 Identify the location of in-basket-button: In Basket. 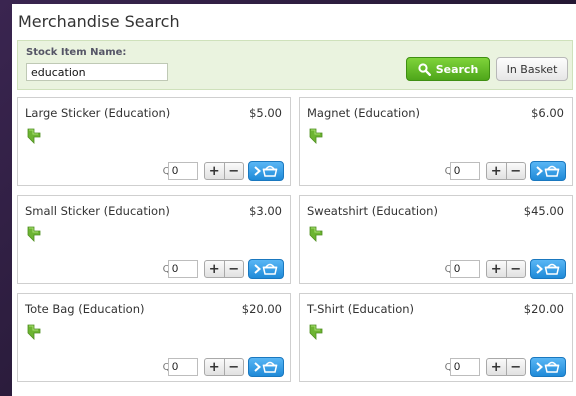
(532, 69).